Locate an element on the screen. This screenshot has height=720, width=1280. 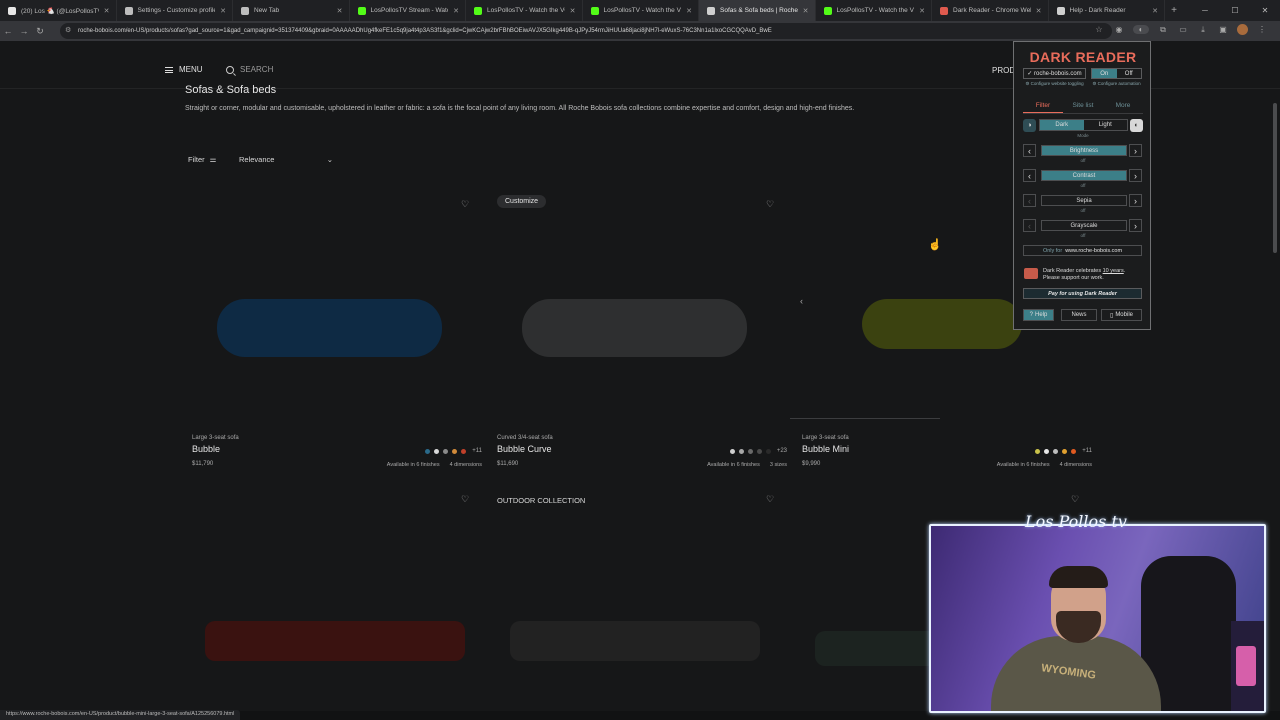
help-button: ? Help is located at coordinates (1038, 315).